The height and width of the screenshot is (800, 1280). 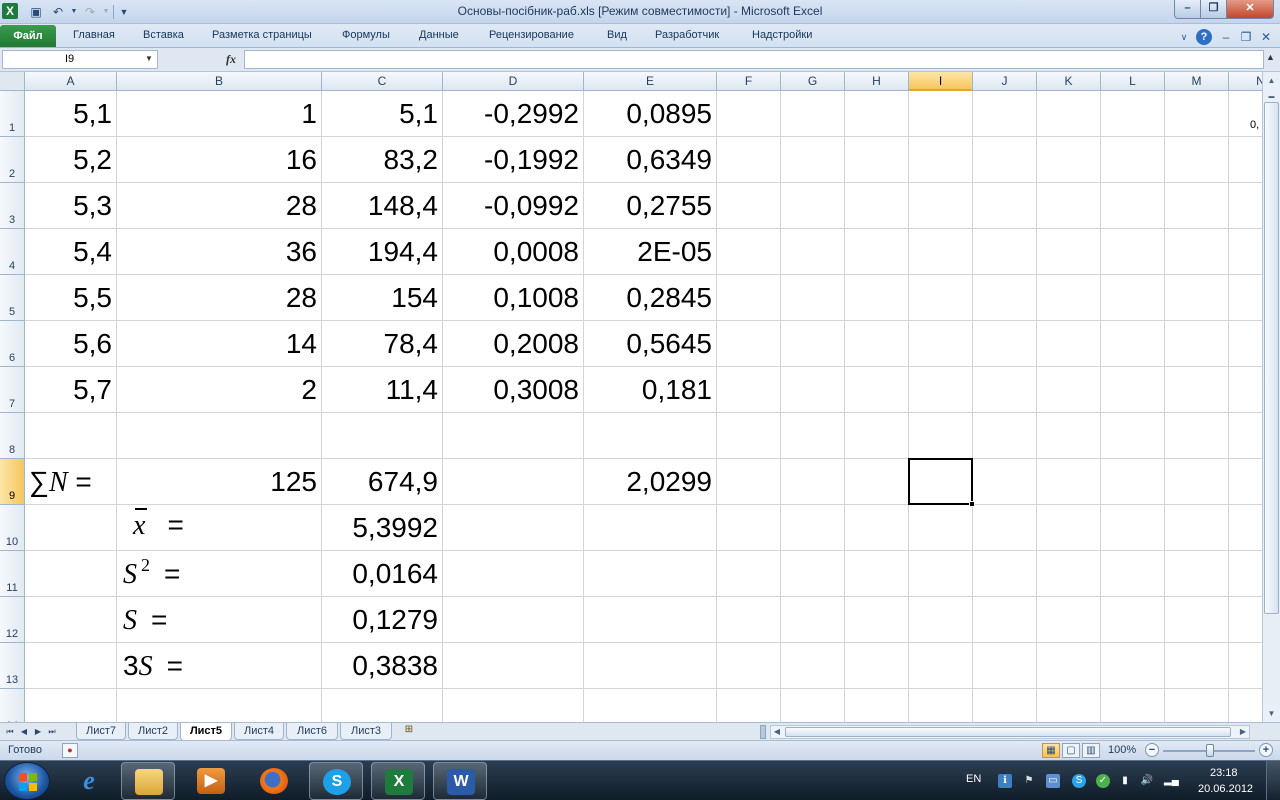 What do you see at coordinates (382, 344) in the screenshot?
I see `cell-c6: 78,4` at bounding box center [382, 344].